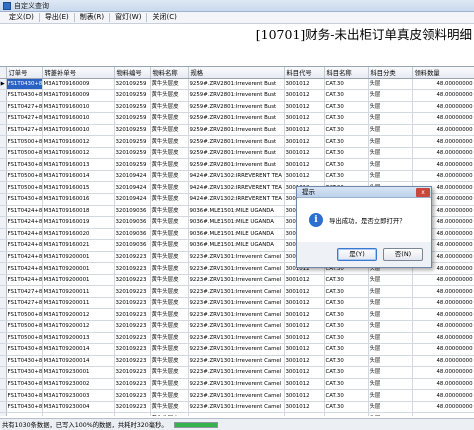 This screenshot has height=430, width=474. Describe the element at coordinates (57, 17) in the screenshot. I see `menu-export: 导出(E)` at that location.